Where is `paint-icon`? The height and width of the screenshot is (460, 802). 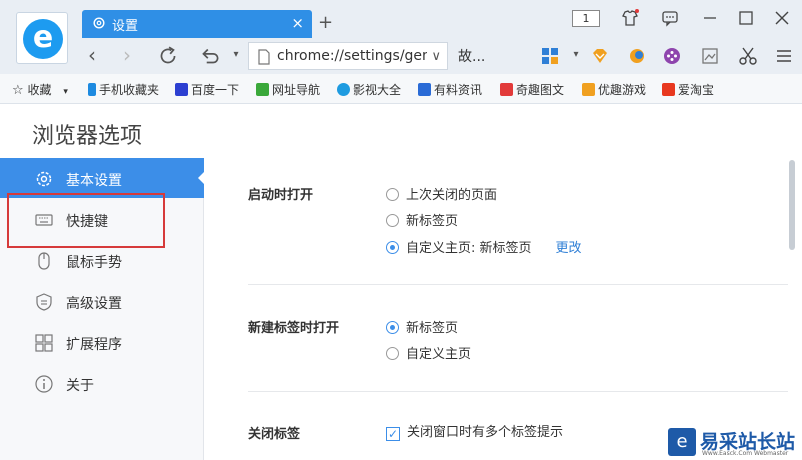
paint-icon is located at coordinates (637, 56).